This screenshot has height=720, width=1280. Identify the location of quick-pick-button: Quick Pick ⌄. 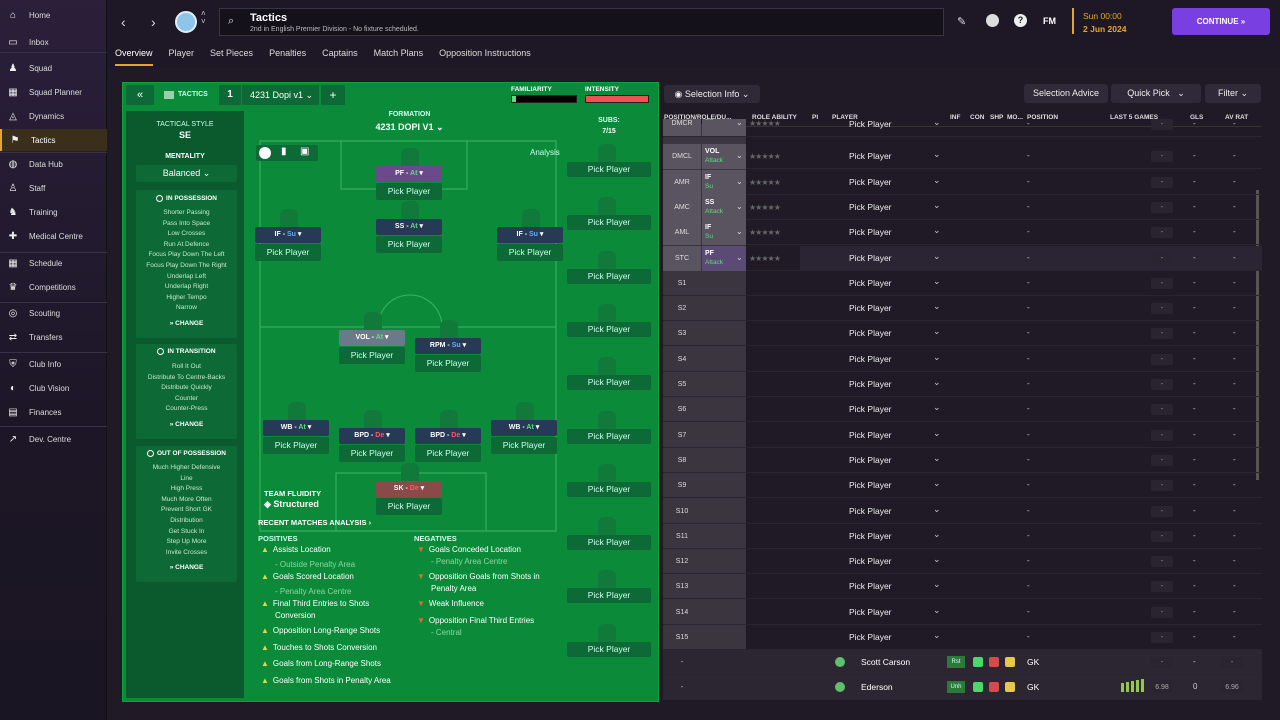
(1156, 93).